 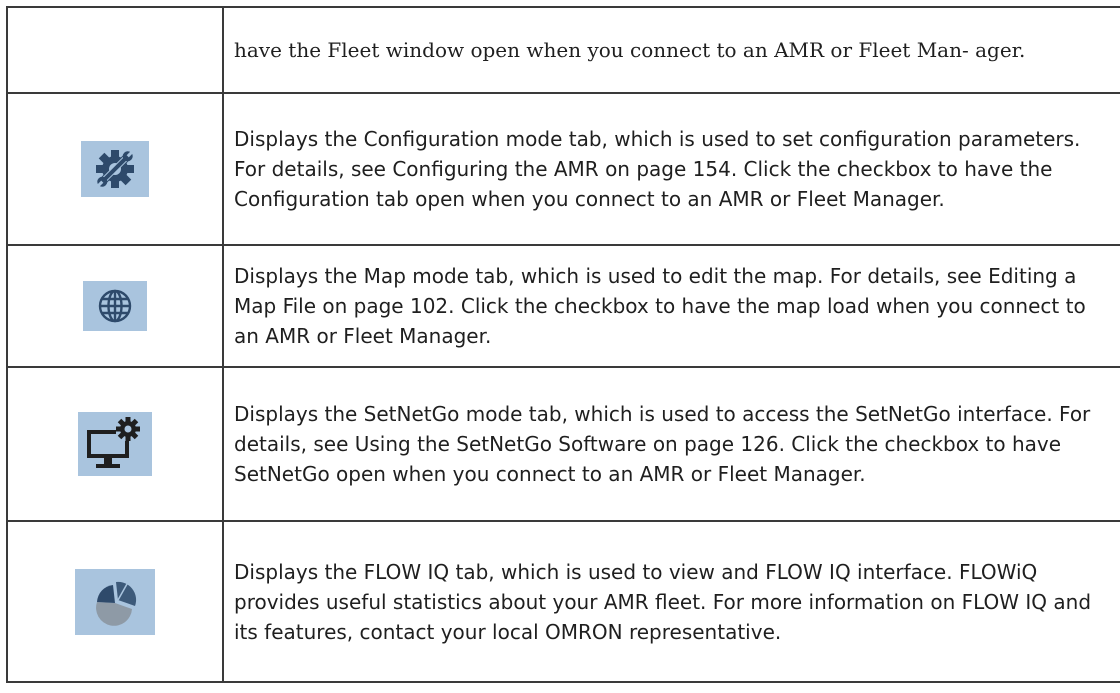 I want to click on globe-icon, so click(x=115, y=306).